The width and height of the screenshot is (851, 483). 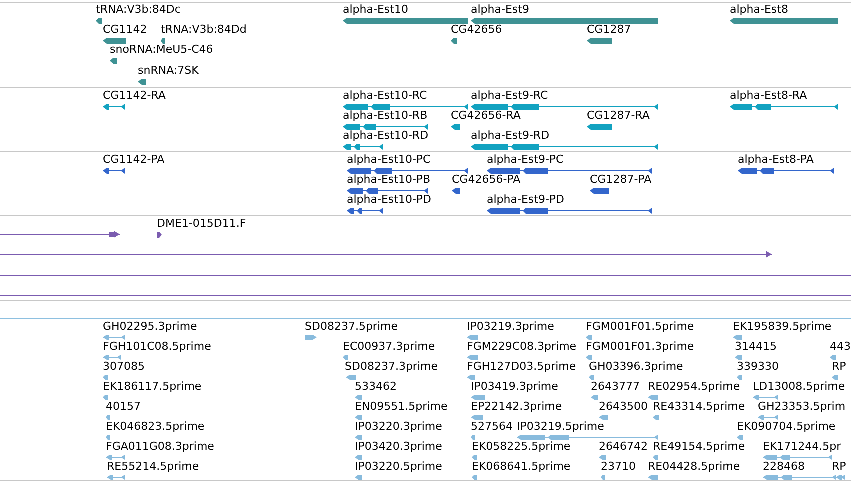 What do you see at coordinates (560, 427) in the screenshot?
I see `feature-label: IP03219.5prime` at bounding box center [560, 427].